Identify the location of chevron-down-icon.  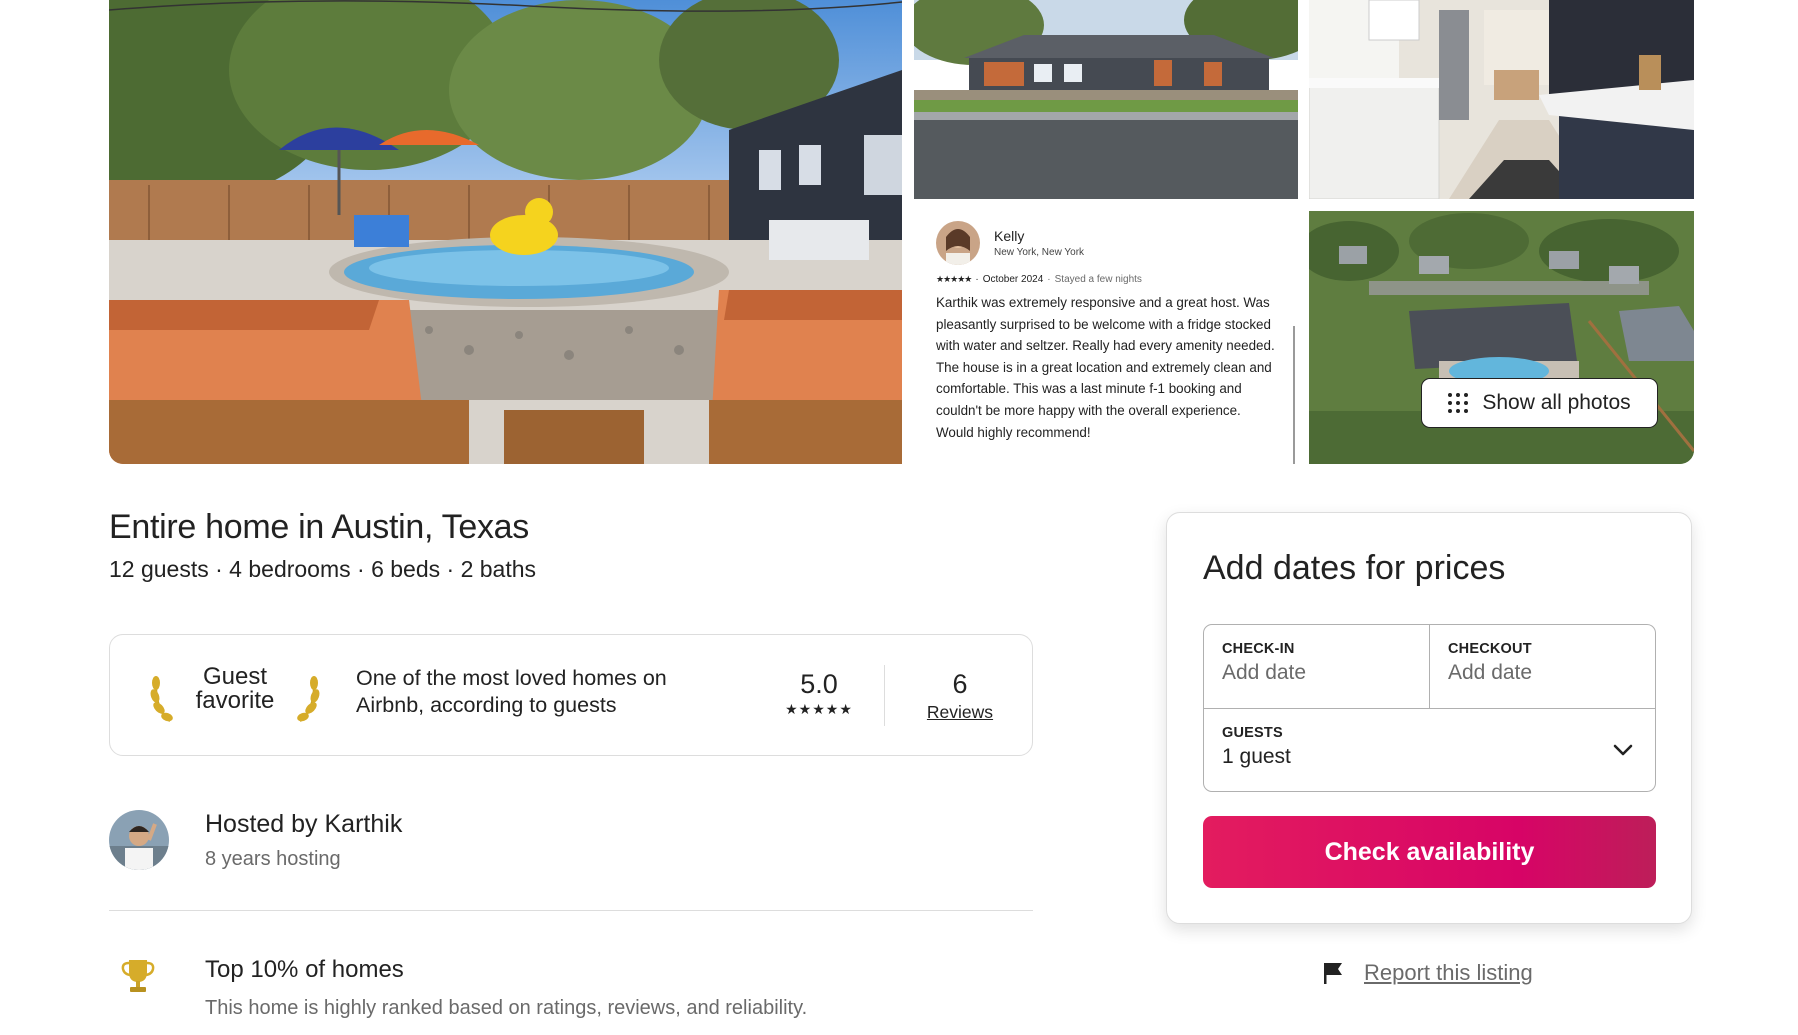
(1623, 750).